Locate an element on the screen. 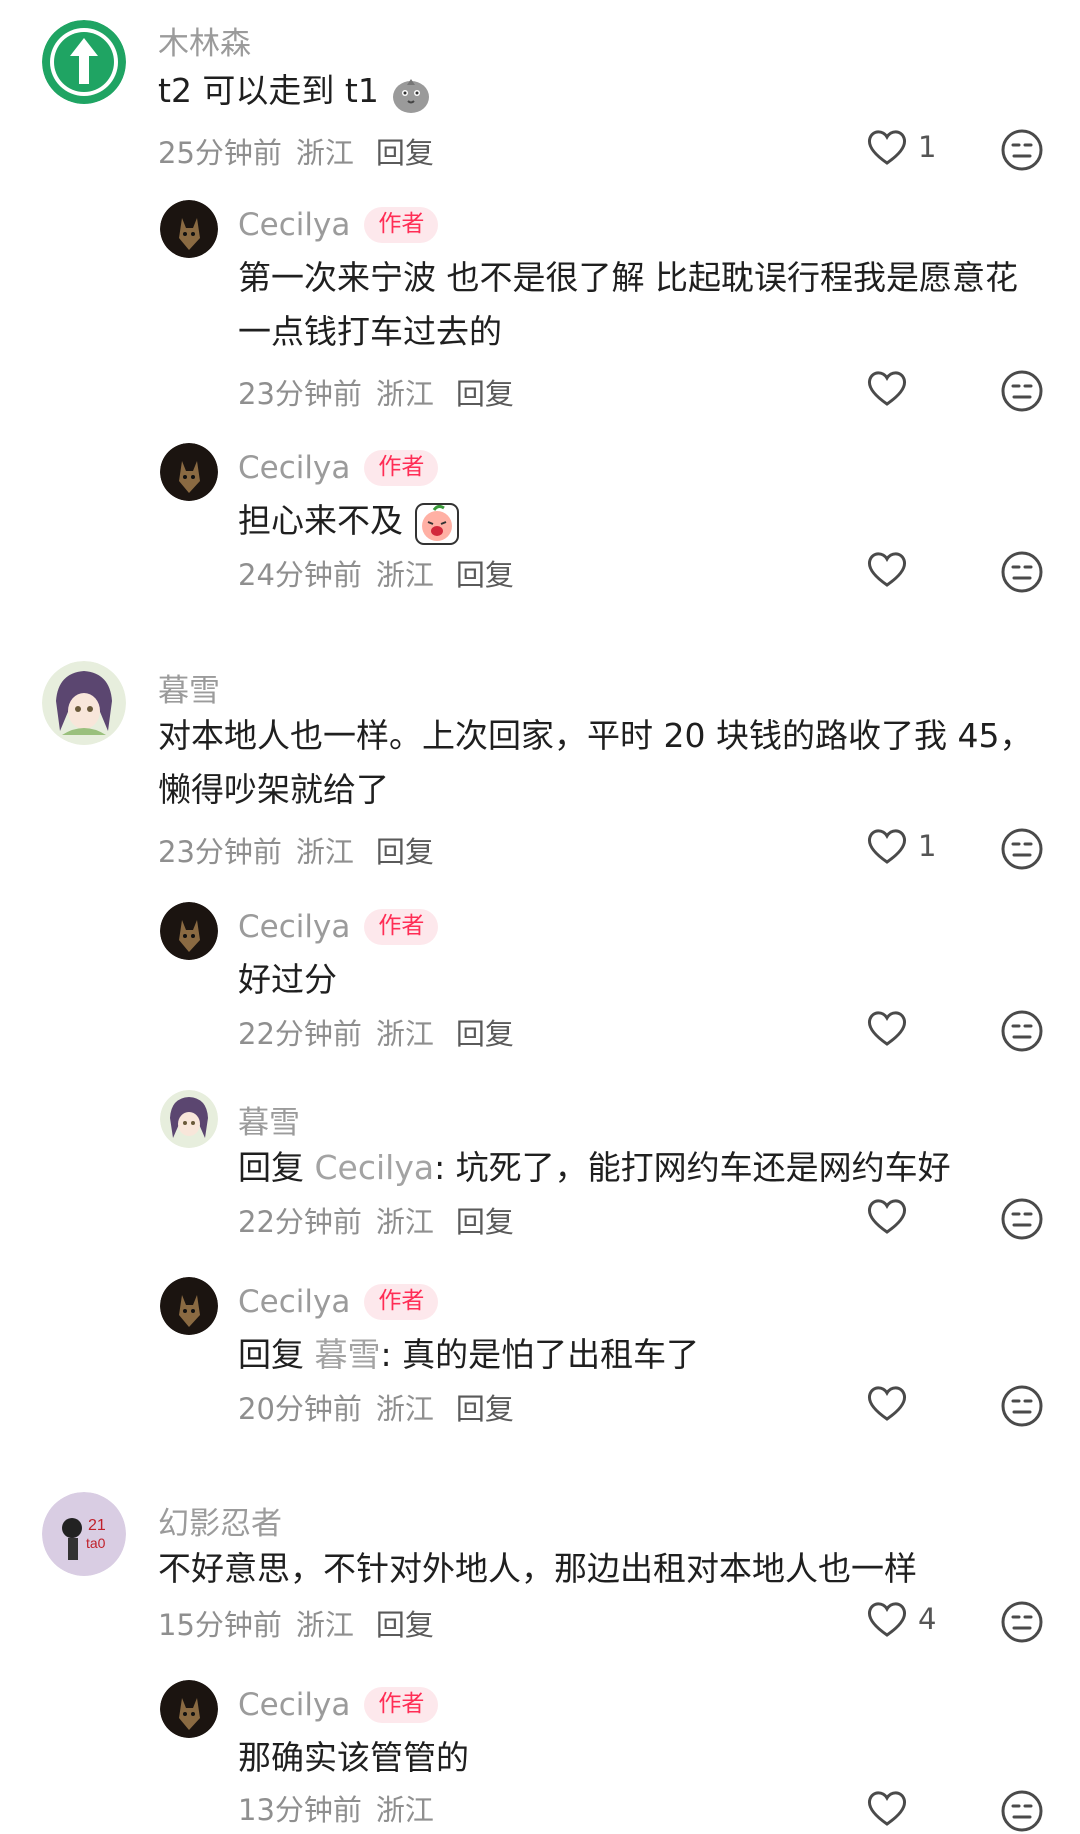 This screenshot has width=1080, height=1834. comment-text-content: t2 可以走到 t1 is located at coordinates (268, 90).